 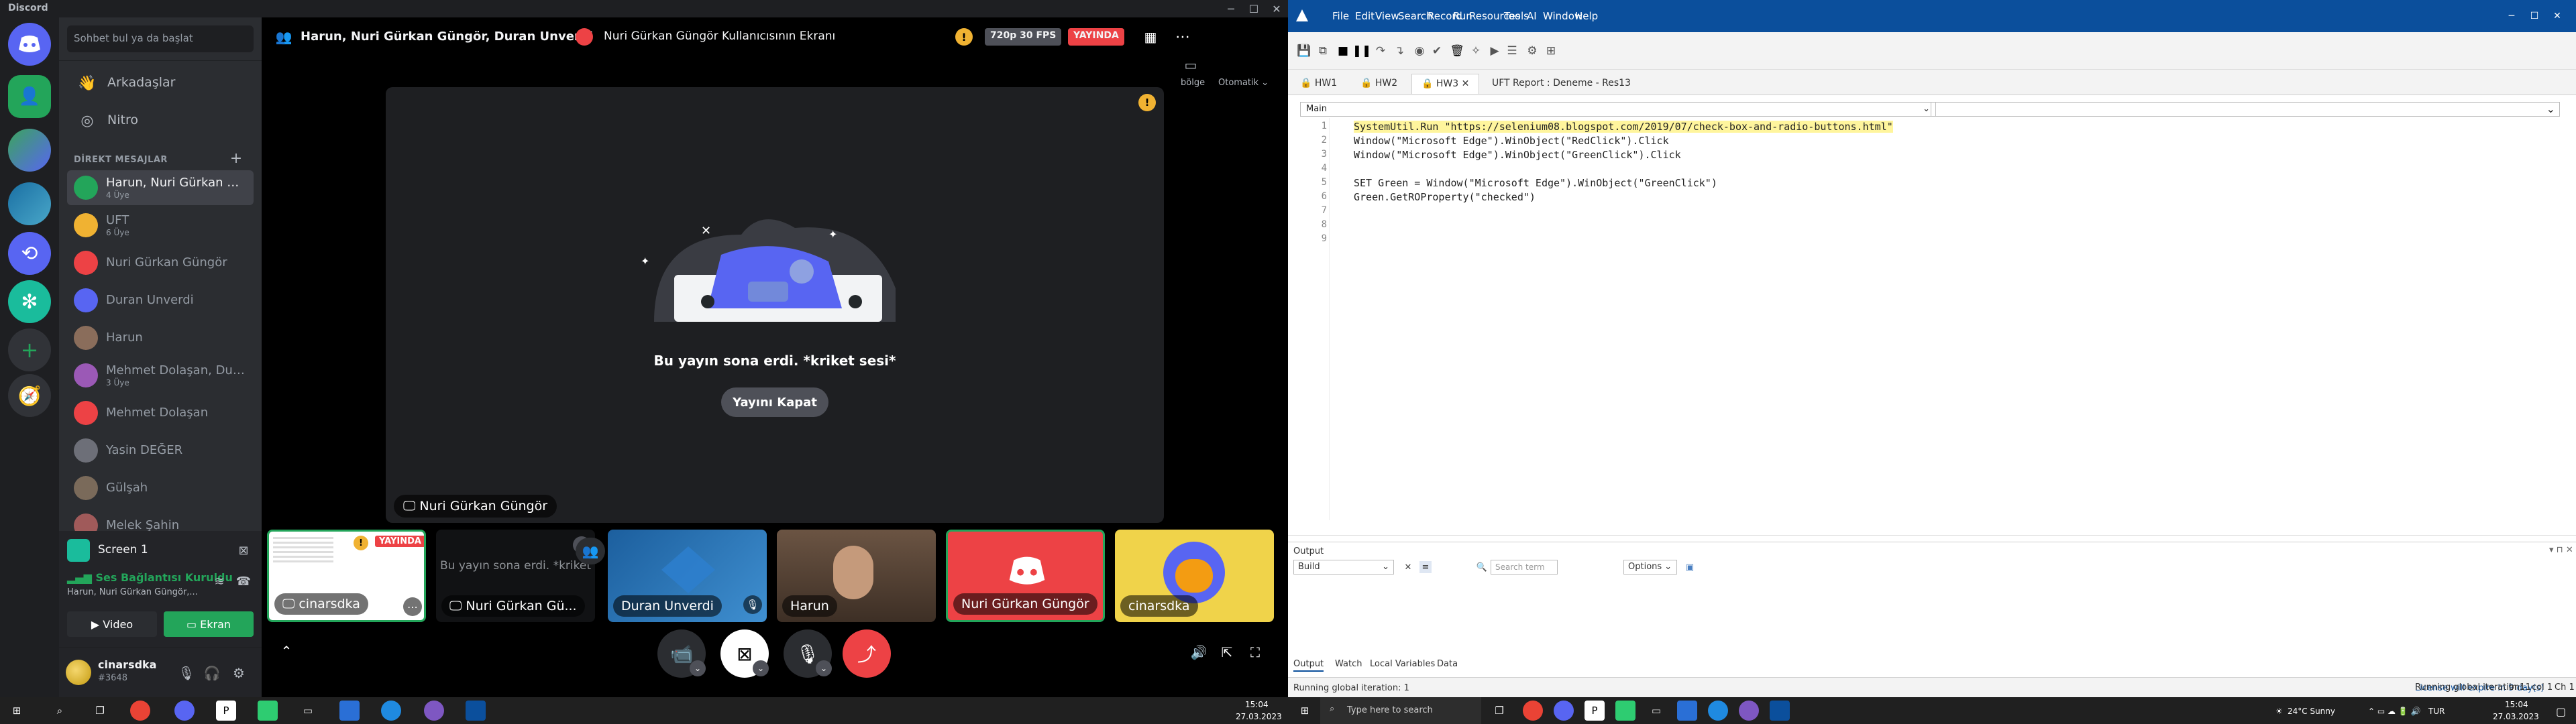 What do you see at coordinates (1362, 51) in the screenshot?
I see `pause-icon: ❚❚` at bounding box center [1362, 51].